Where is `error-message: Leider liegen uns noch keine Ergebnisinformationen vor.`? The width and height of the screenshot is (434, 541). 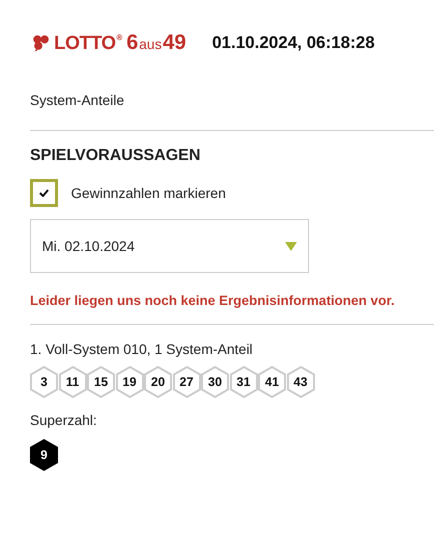 error-message: Leider liegen uns noch keine Ergebnisinformationen vor. is located at coordinates (213, 300).